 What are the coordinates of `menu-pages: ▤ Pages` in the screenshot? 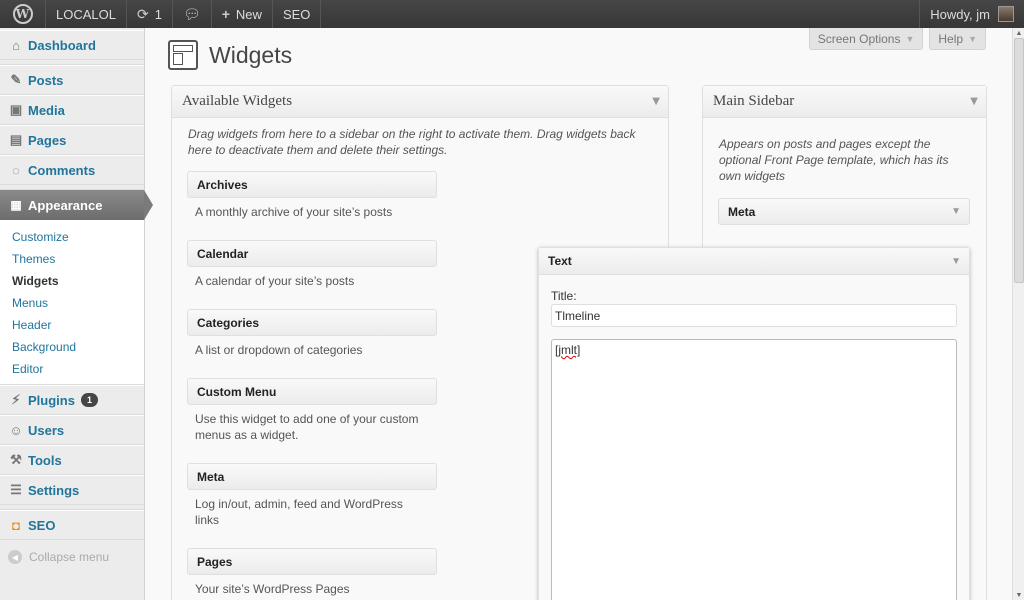 It's located at (72, 140).